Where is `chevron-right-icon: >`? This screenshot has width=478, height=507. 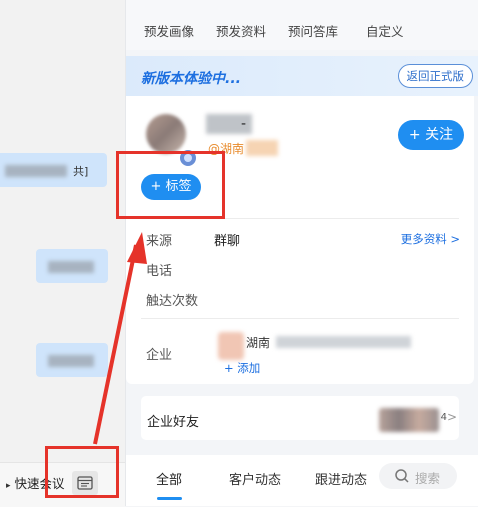
chevron-right-icon: > is located at coordinates (451, 417).